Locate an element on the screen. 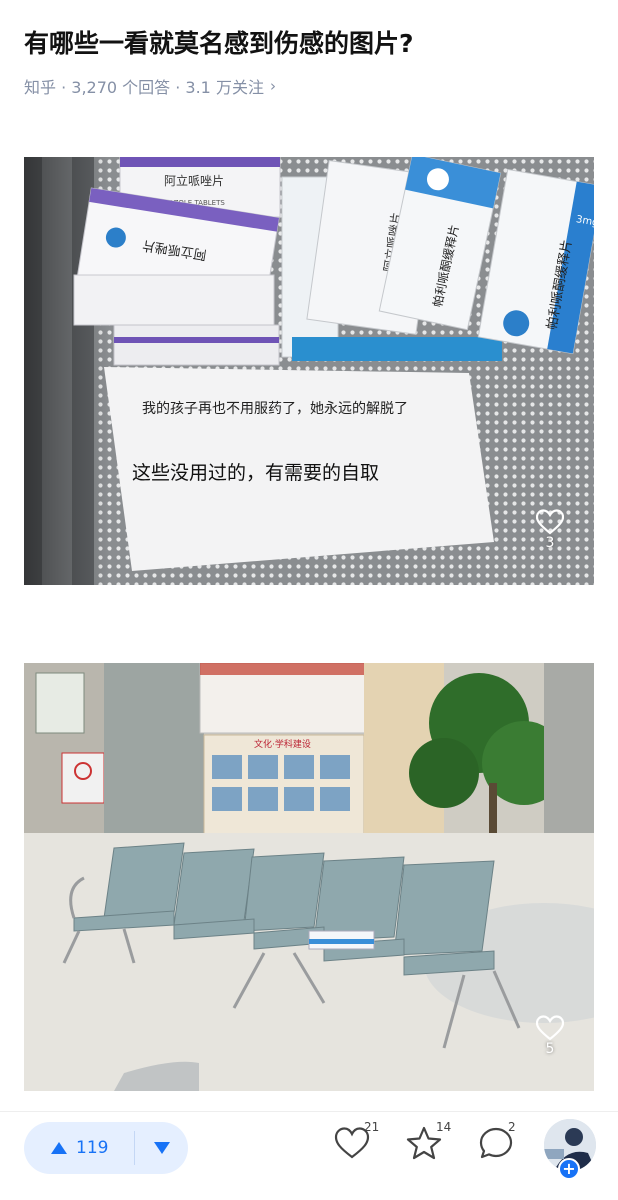 The image size is (618, 1200). chevron-right-icon: › is located at coordinates (272, 86).